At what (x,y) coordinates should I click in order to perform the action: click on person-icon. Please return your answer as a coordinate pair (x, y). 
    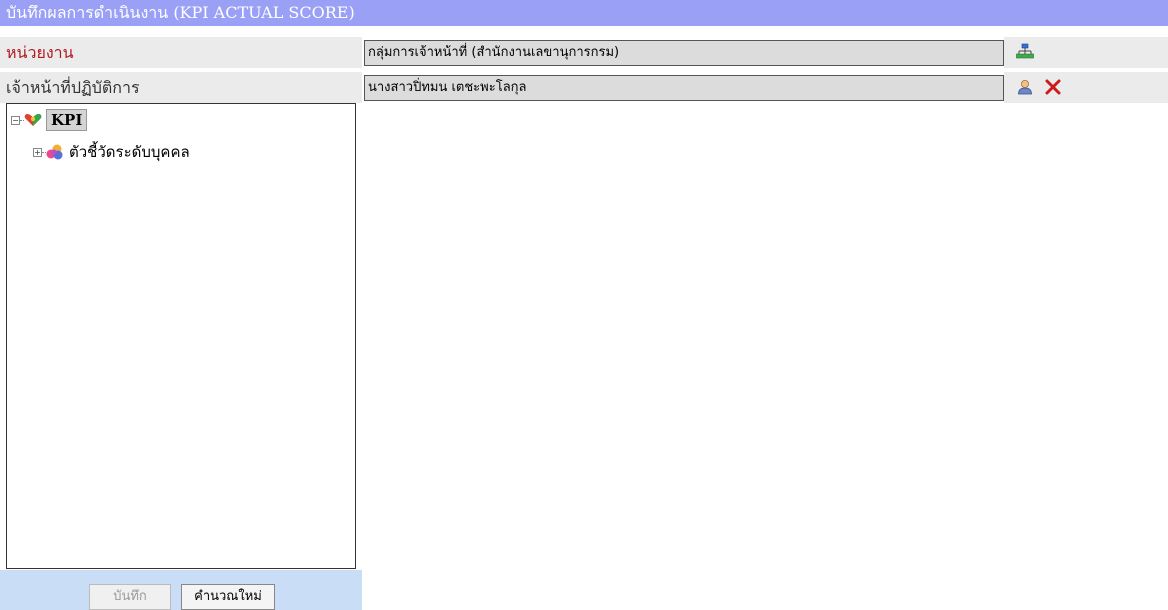
    Looking at the image, I should click on (1025, 87).